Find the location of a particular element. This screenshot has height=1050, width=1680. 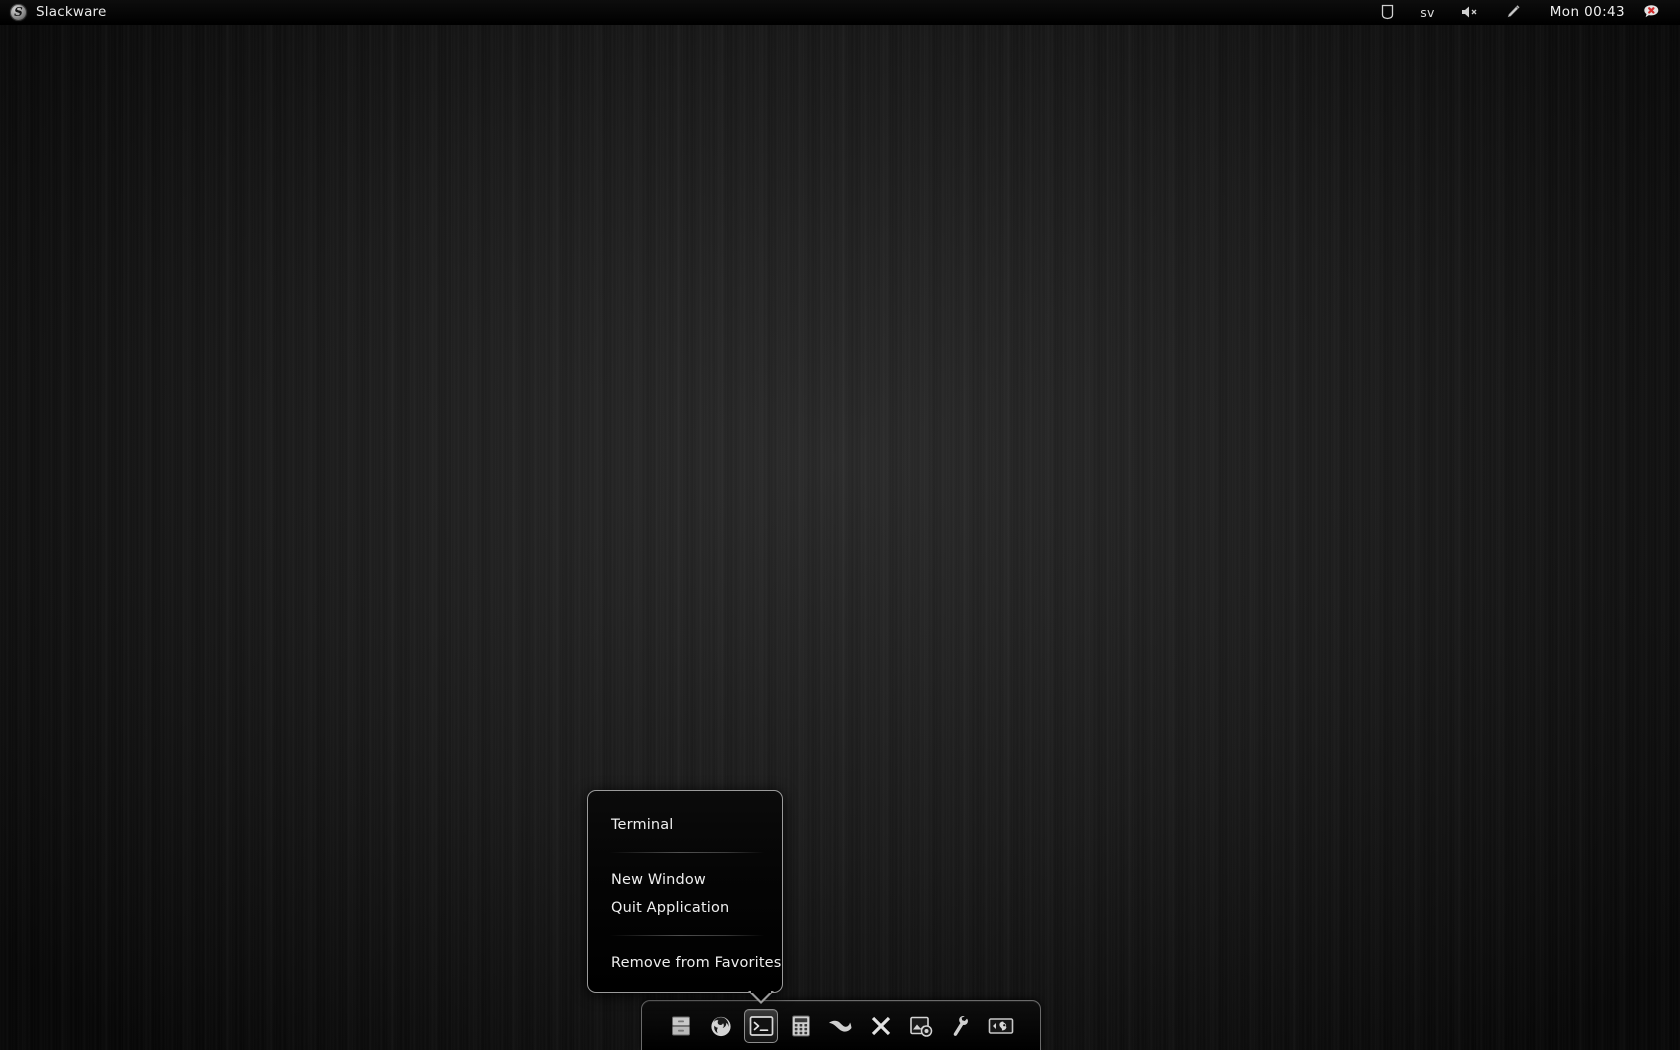

slackware-logo-letter: S is located at coordinates (18, 12).